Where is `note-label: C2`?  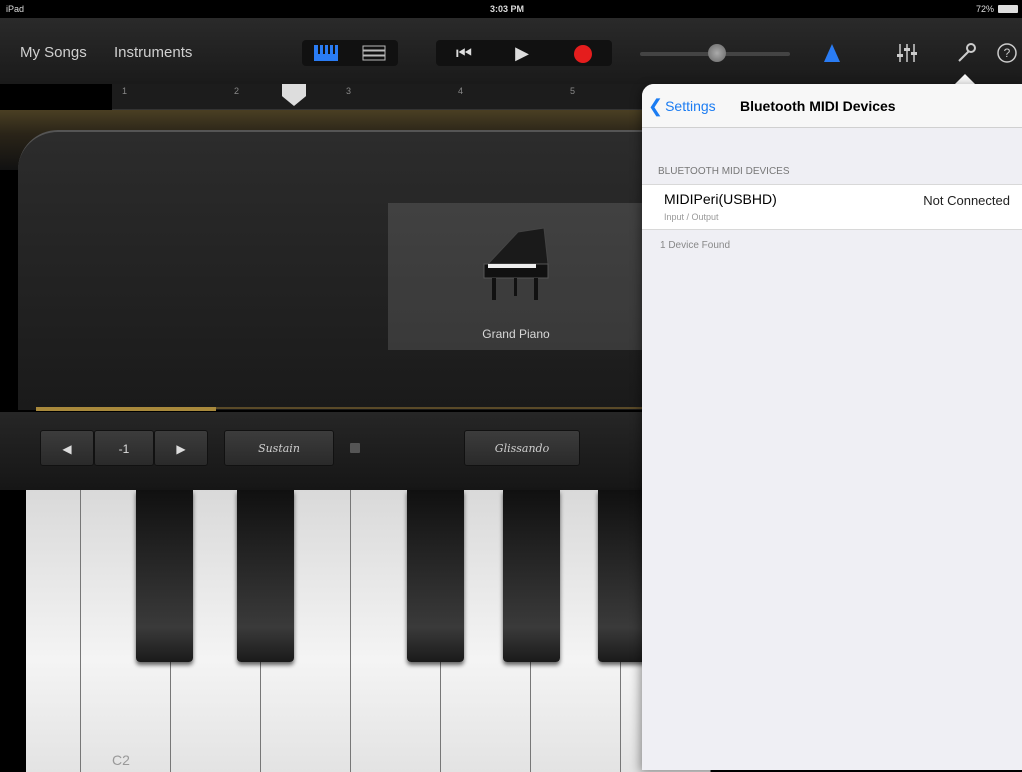 note-label: C2 is located at coordinates (121, 760).